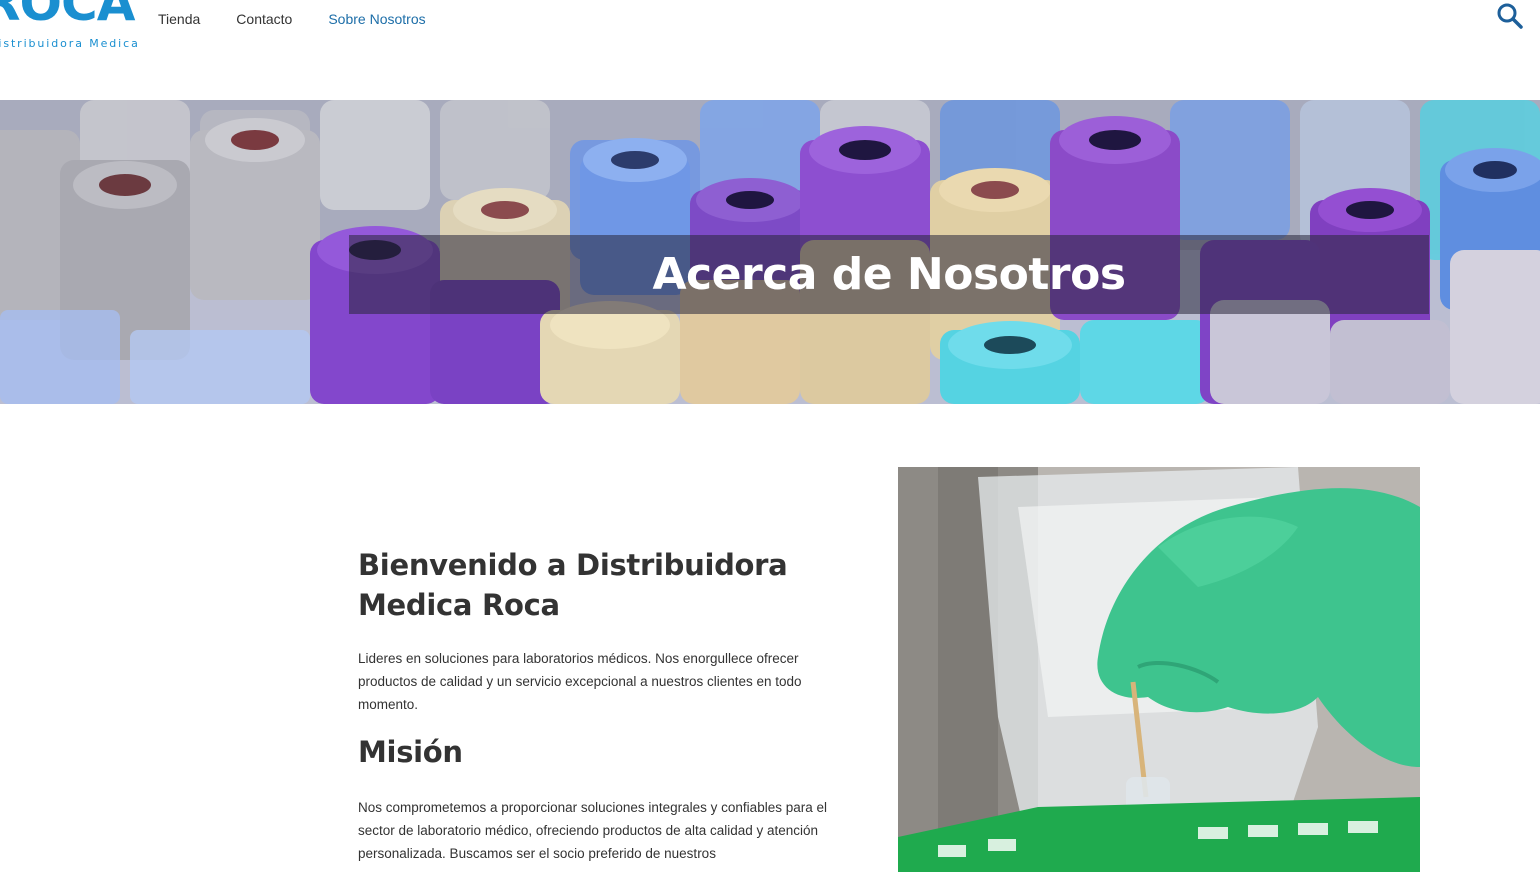 The image size is (1540, 872). Describe the element at coordinates (179, 19) in the screenshot. I see `nav-item-tienda: Tienda` at that location.